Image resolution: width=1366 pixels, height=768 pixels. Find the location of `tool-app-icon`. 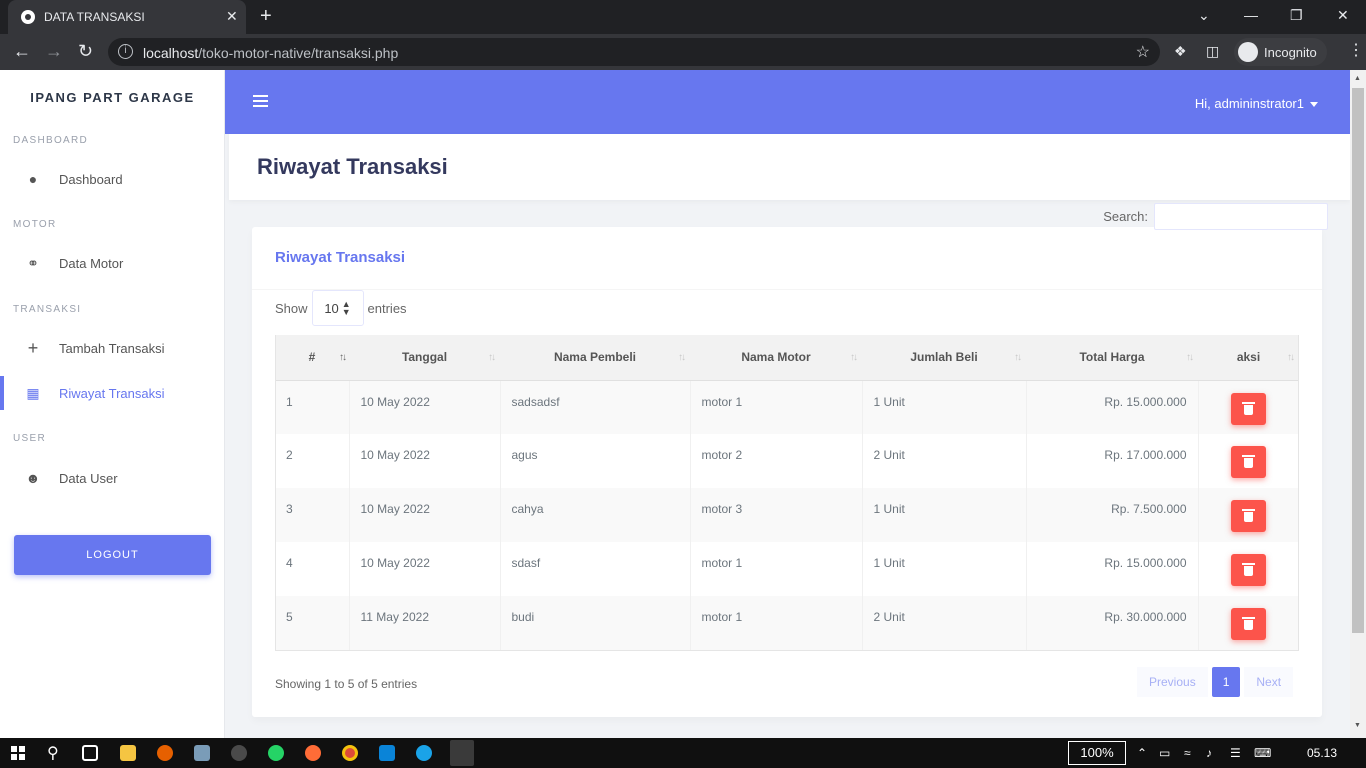

tool-app-icon is located at coordinates (239, 753).